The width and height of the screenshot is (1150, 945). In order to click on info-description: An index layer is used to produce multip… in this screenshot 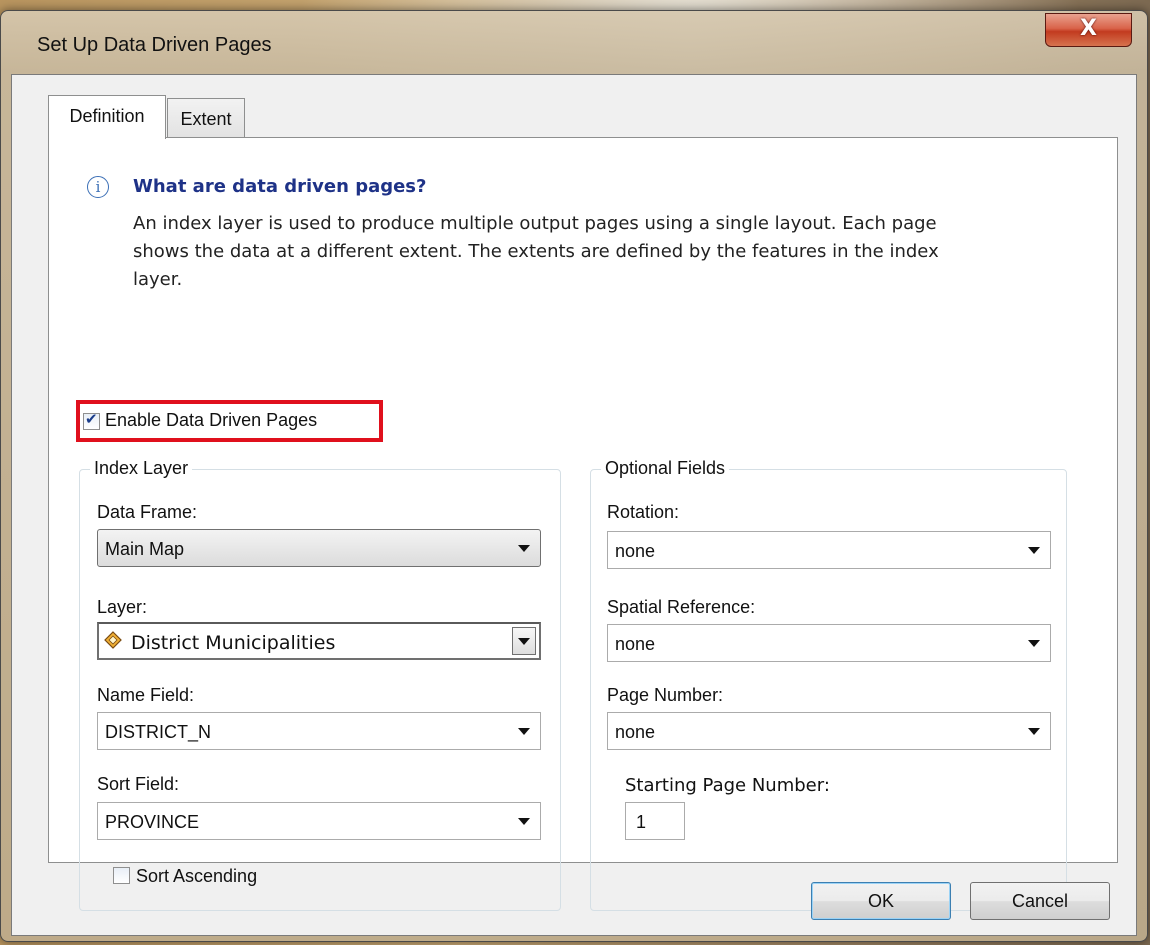, I will do `click(603, 252)`.